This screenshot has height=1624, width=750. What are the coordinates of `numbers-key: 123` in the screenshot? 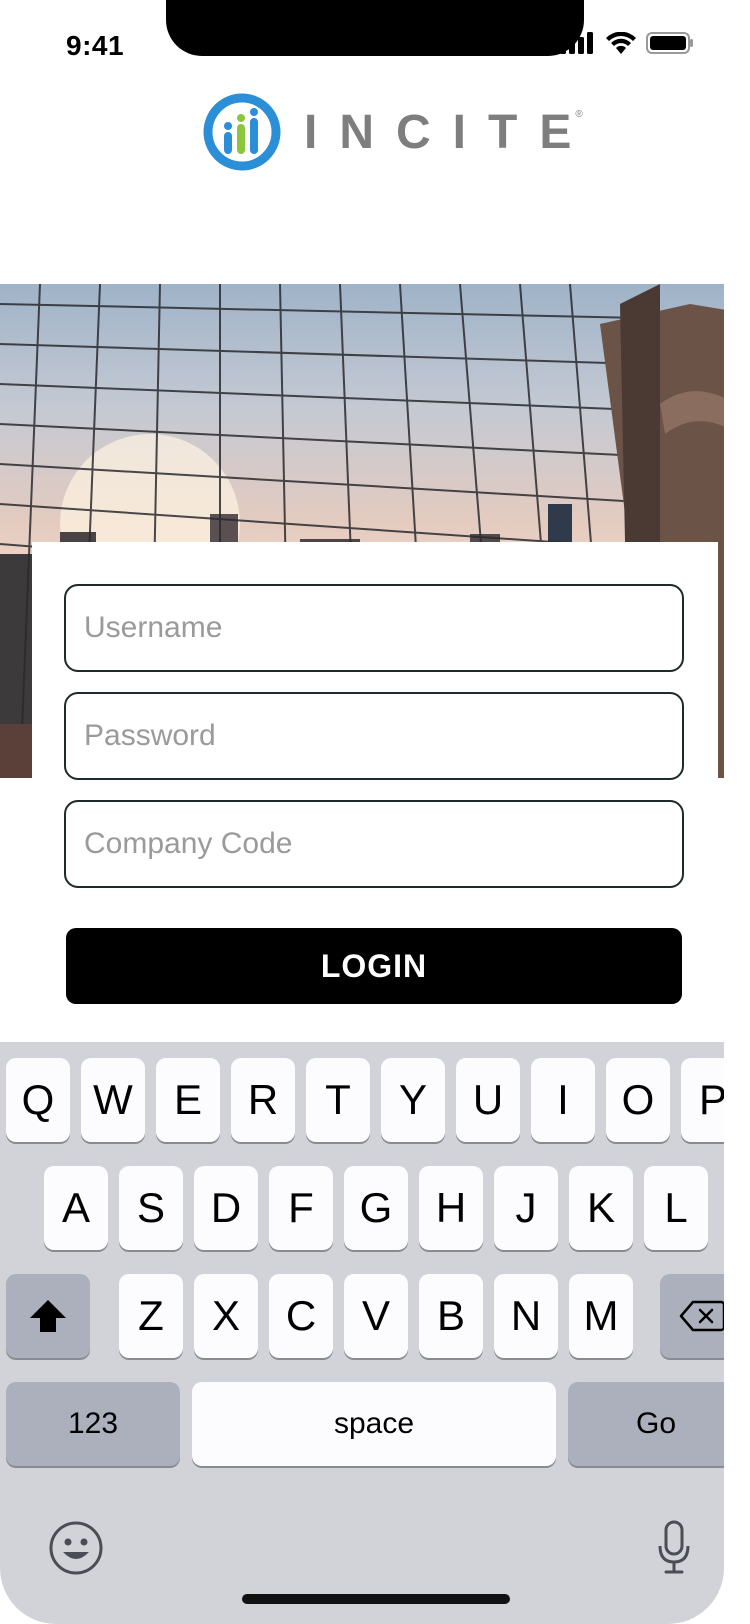 It's located at (93, 1424).